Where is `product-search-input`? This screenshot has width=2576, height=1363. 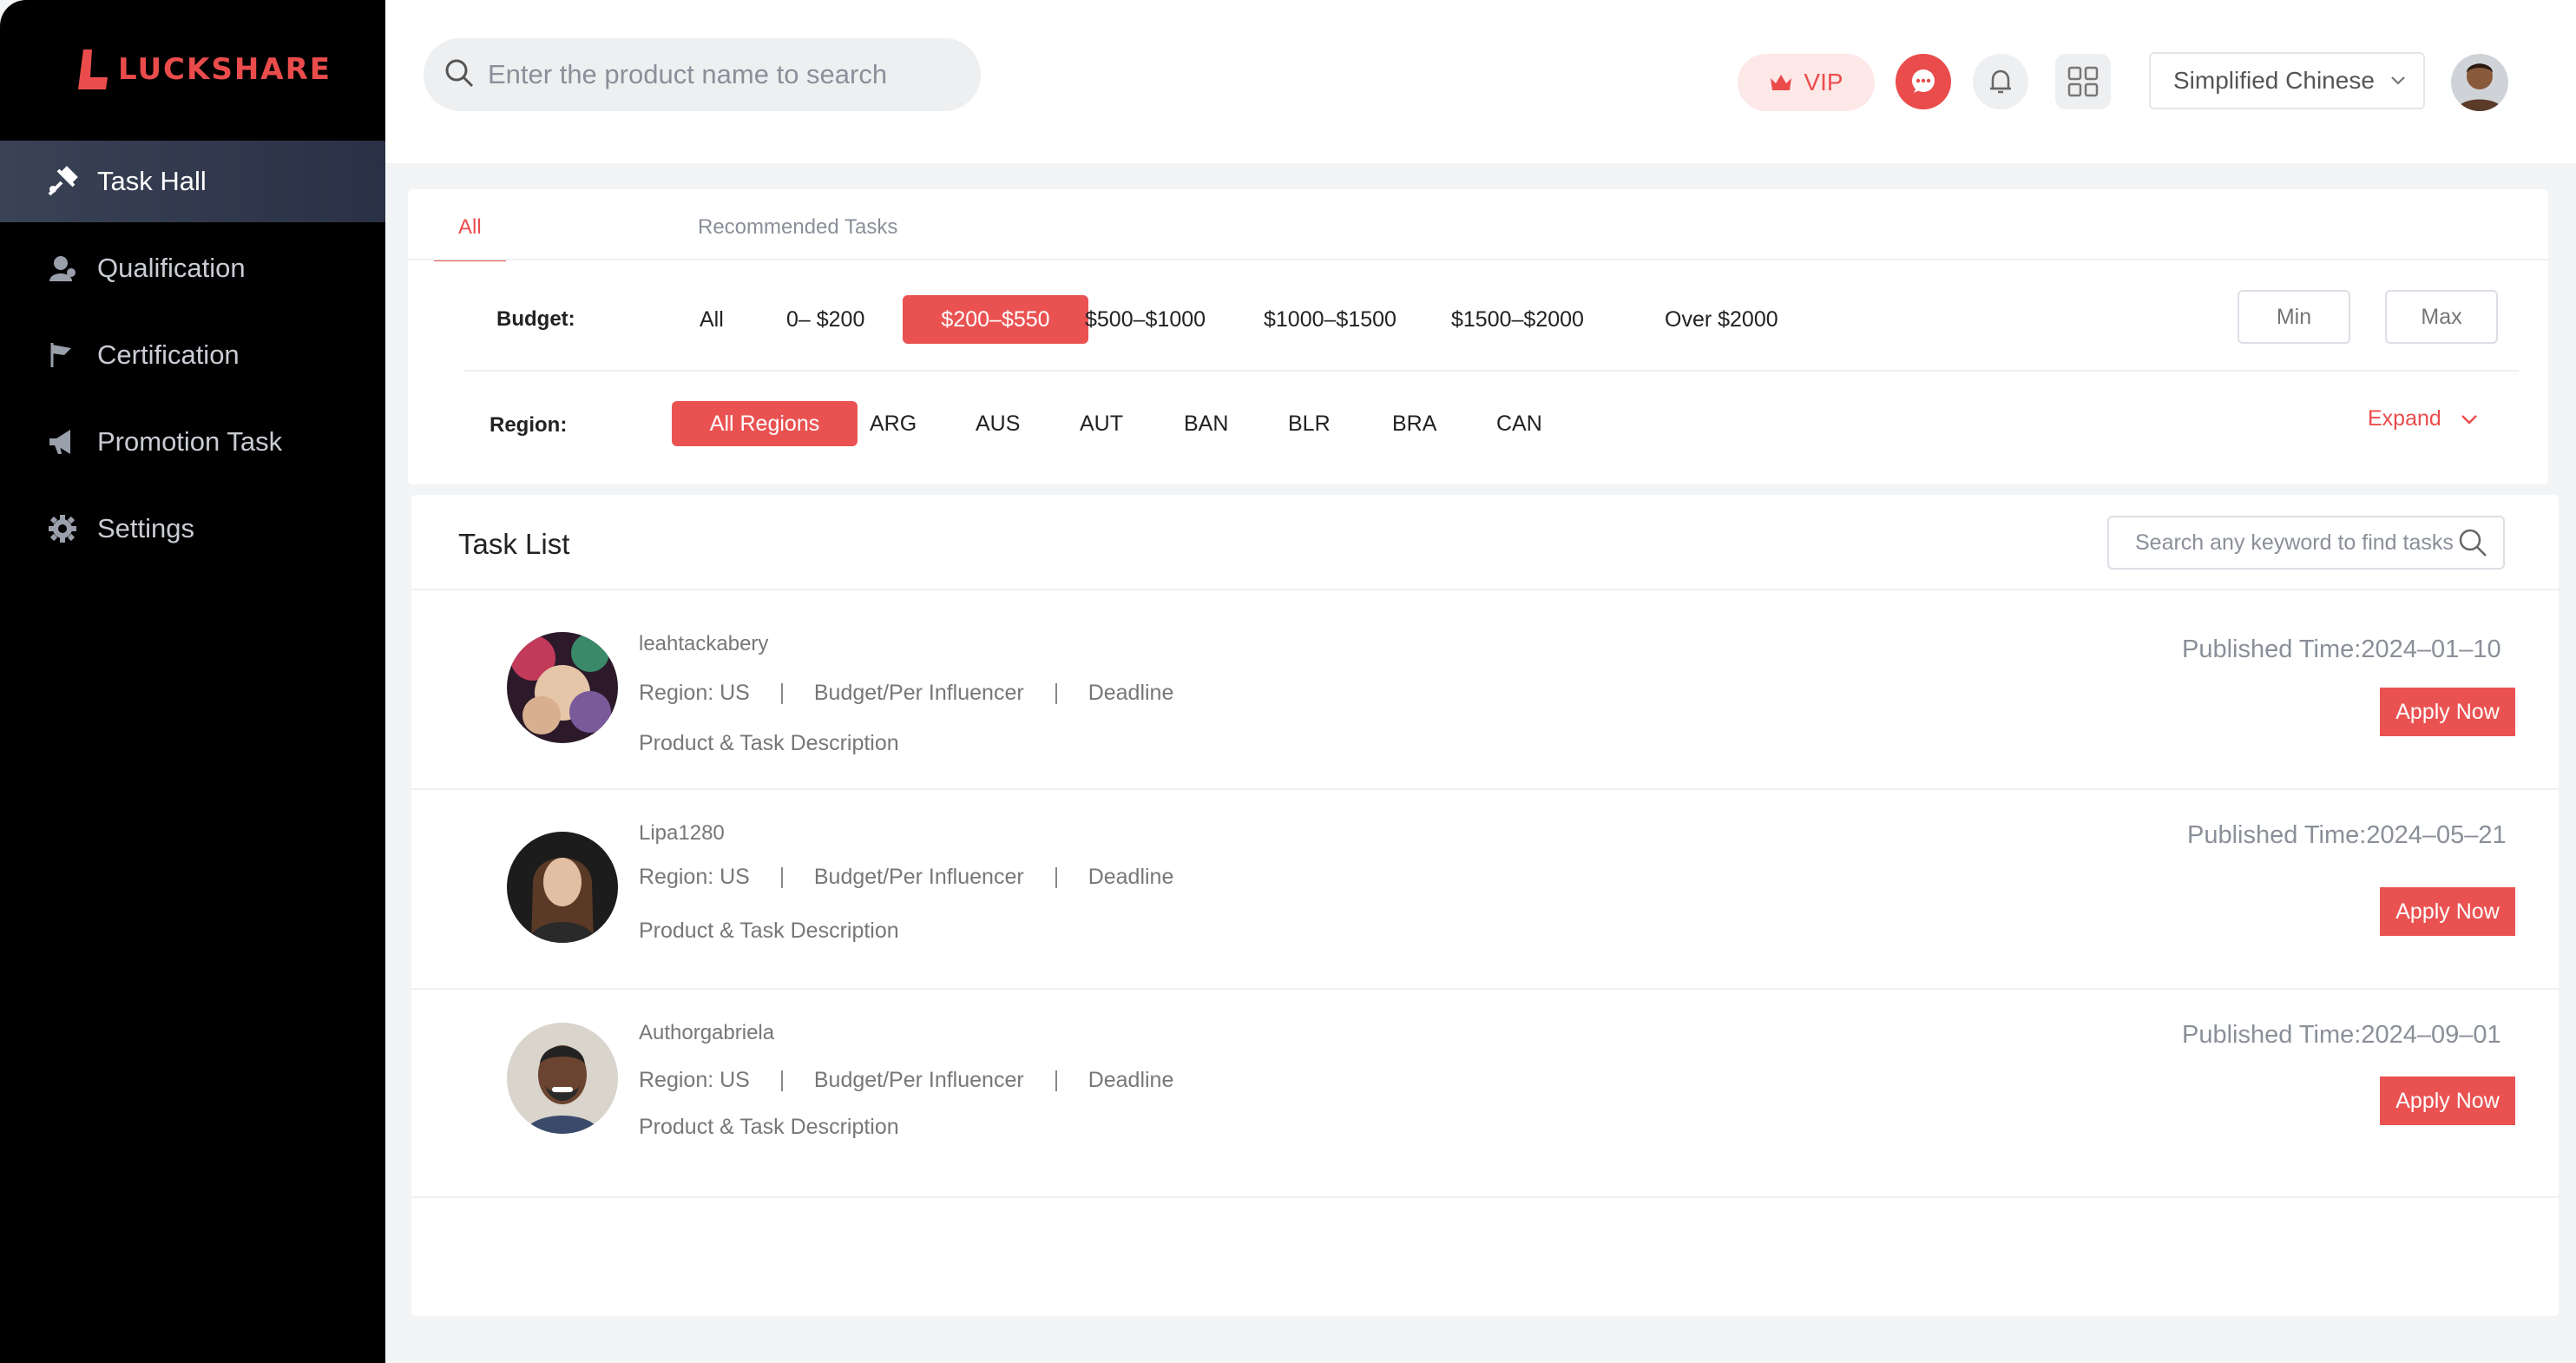 product-search-input is located at coordinates (713, 74).